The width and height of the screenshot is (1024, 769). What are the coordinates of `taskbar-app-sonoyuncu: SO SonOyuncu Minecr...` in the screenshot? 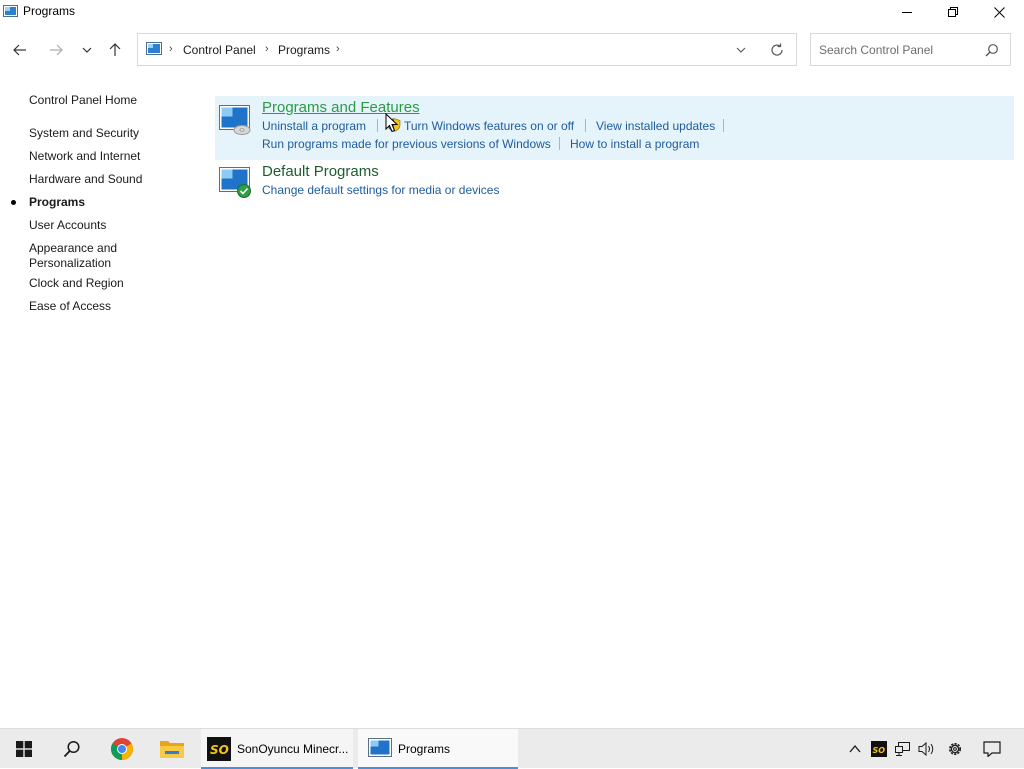 It's located at (277, 749).